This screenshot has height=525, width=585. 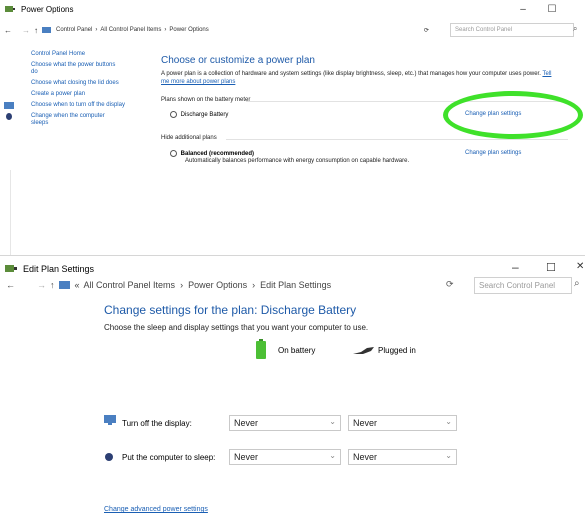 I want to click on turn-off-display-label: Turn off the display:, so click(x=157, y=423).